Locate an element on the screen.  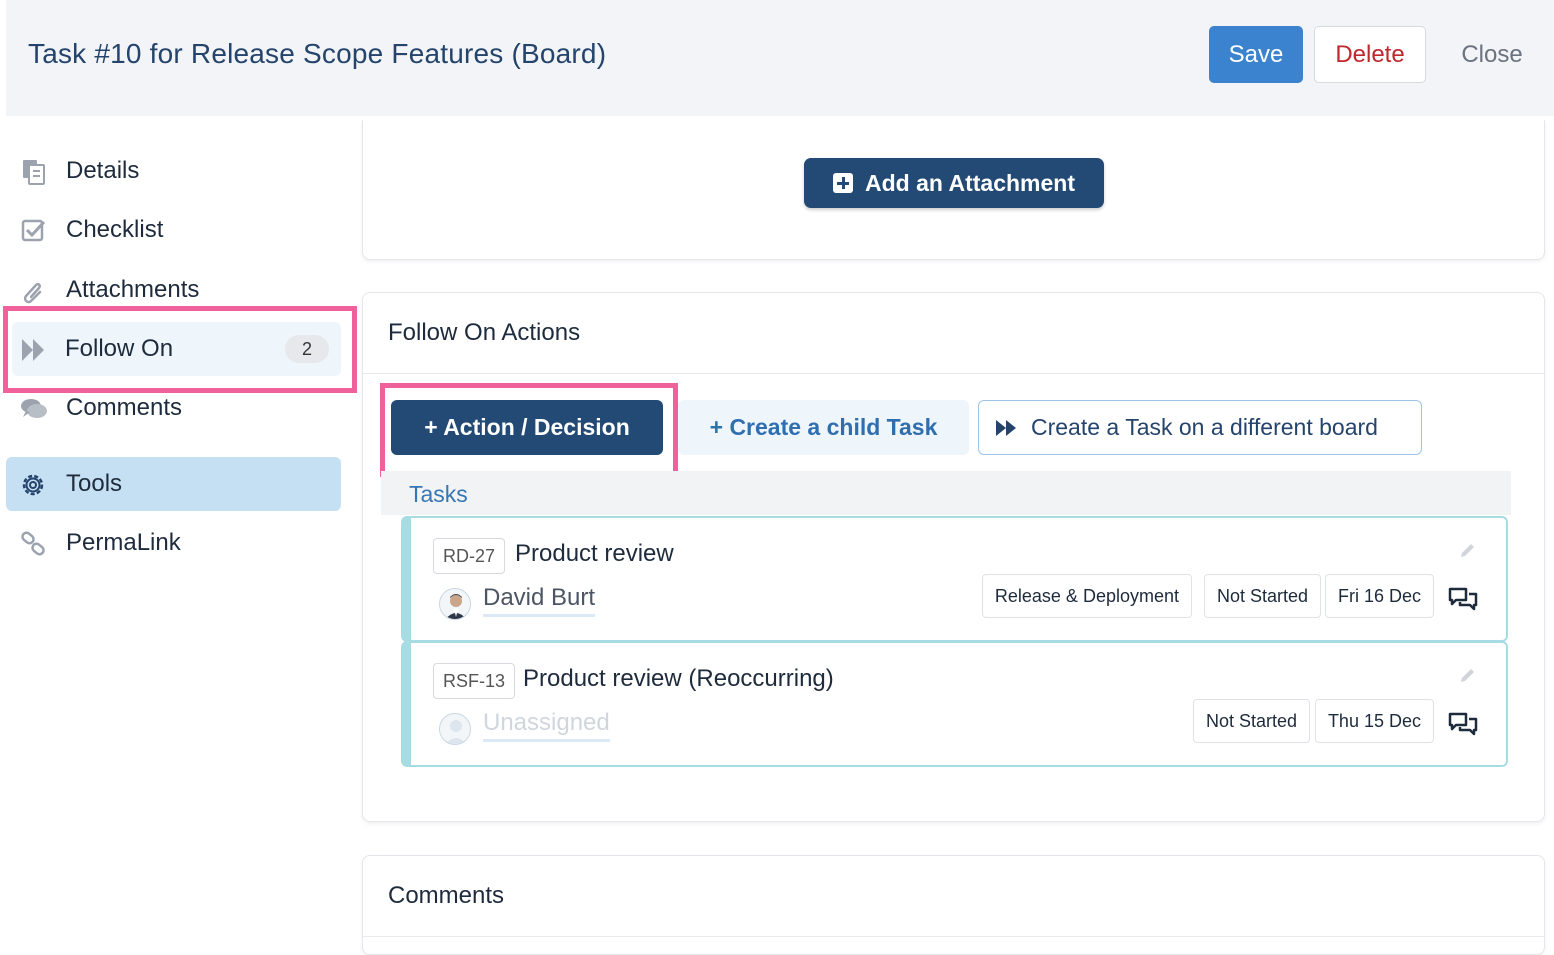
create-task-different-board-label: Create a Task on a different board is located at coordinates (1204, 427).